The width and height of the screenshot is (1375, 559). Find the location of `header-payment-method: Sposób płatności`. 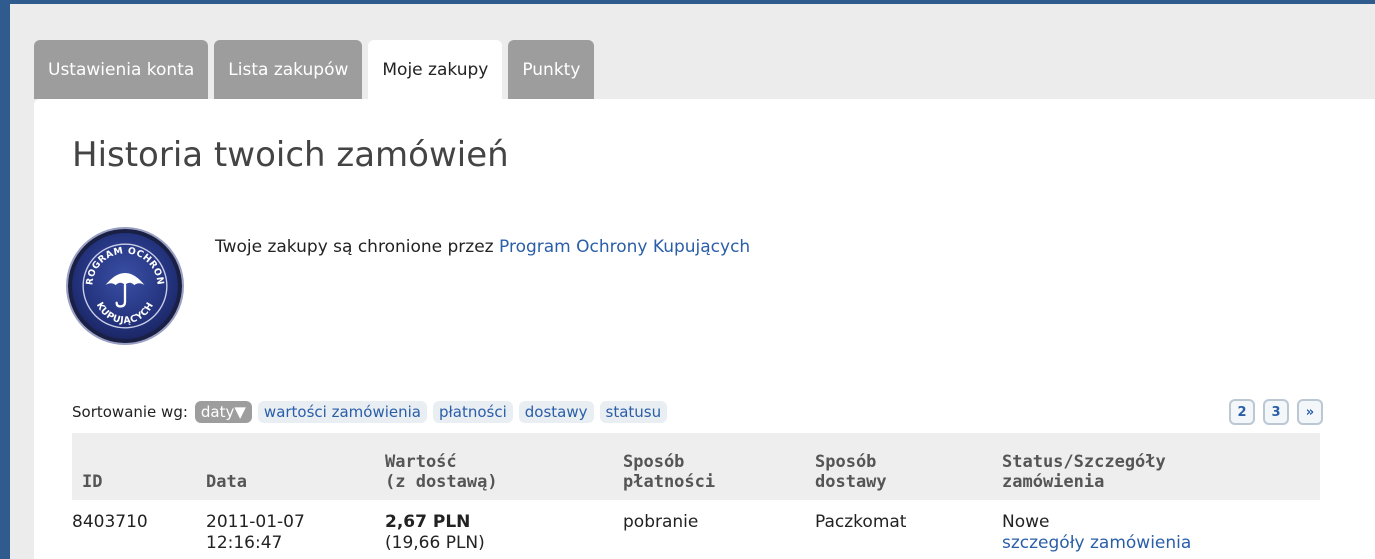

header-payment-method: Sposób płatności is located at coordinates (669, 472).